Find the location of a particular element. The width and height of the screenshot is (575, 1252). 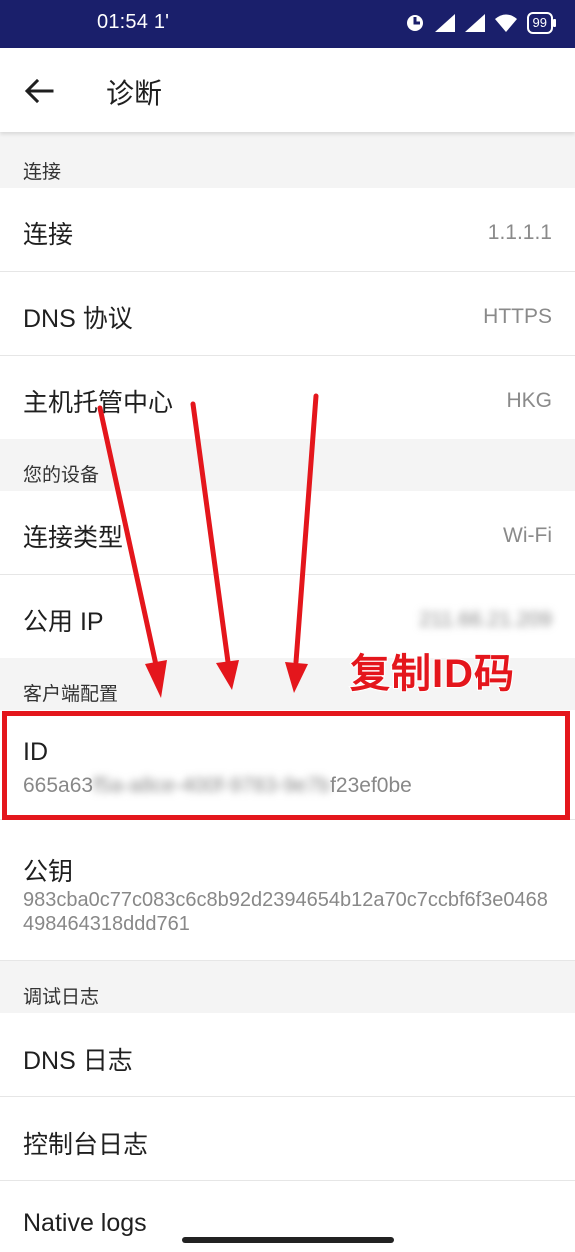

row-colo: 主机托管中心 HKG is located at coordinates (287, 397).